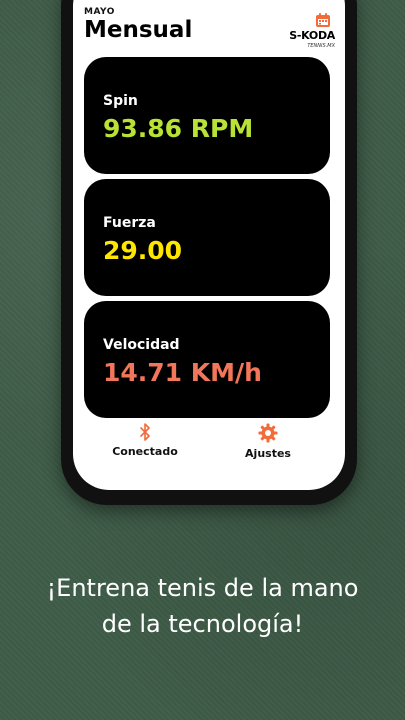  I want to click on nav-connected-button: Conectado, so click(145, 440).